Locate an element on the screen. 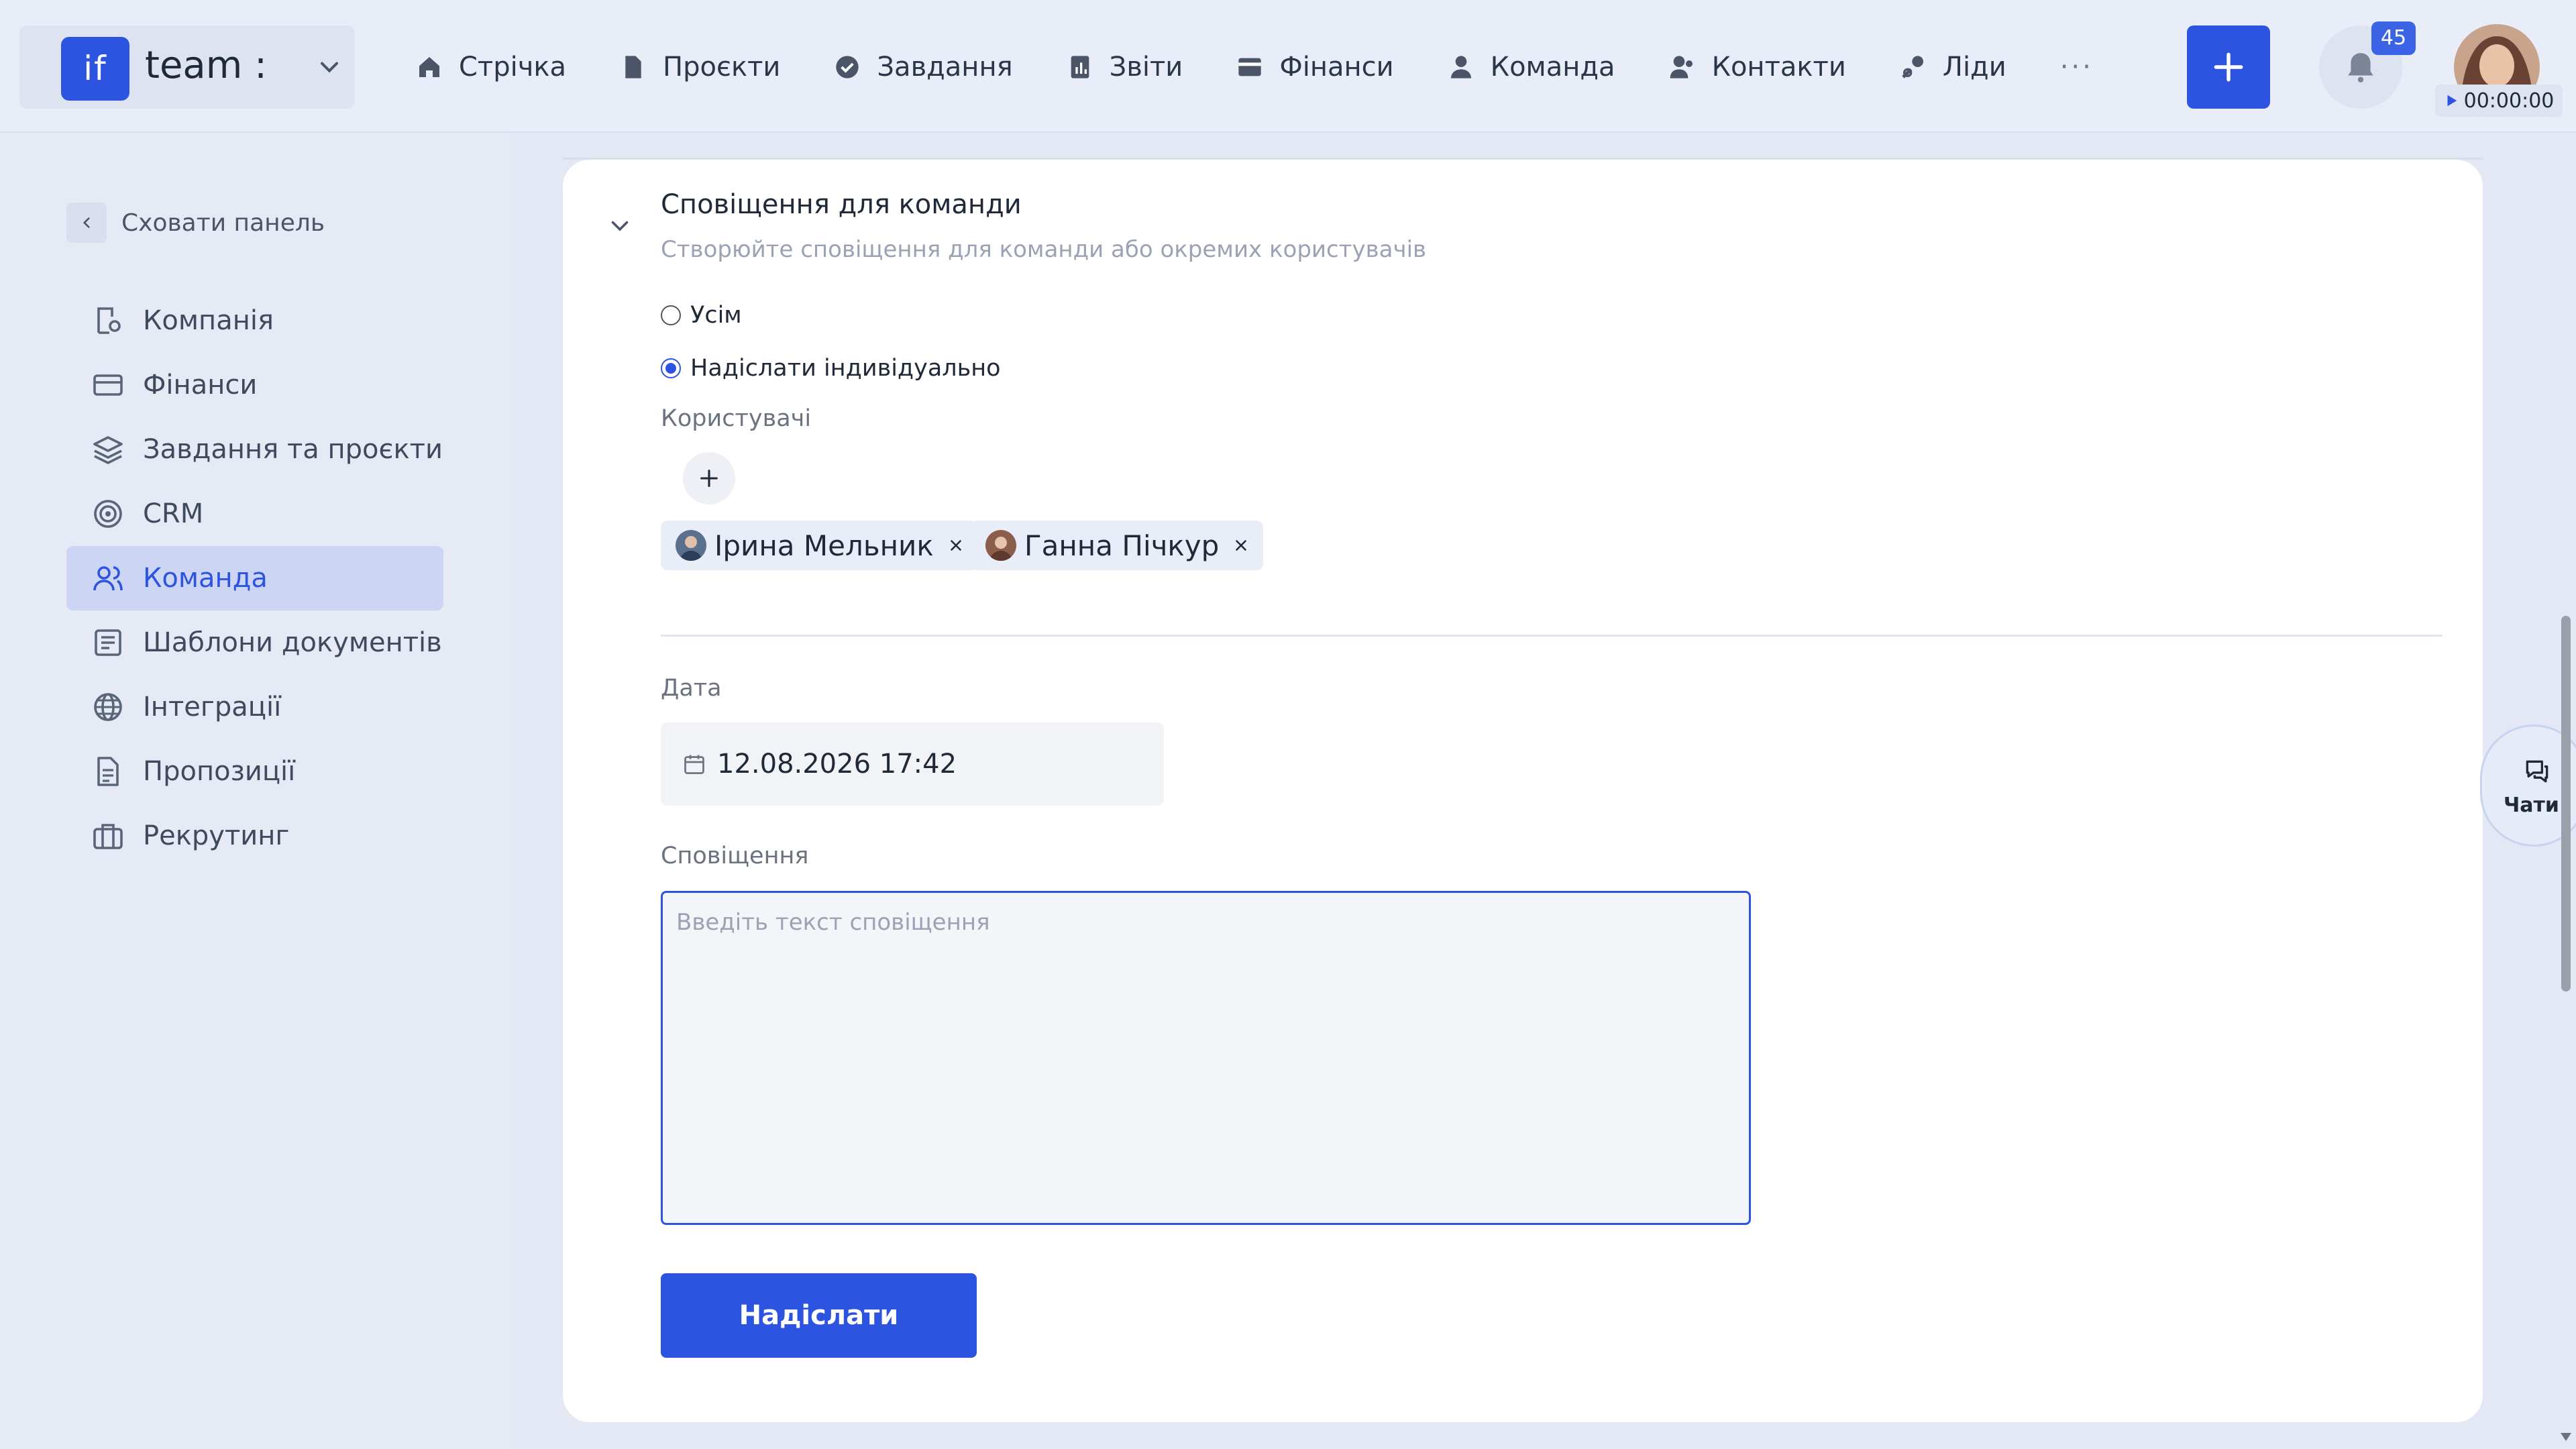 This screenshot has width=2576, height=1449. scrollbar-thumb is located at coordinates (2566, 803).